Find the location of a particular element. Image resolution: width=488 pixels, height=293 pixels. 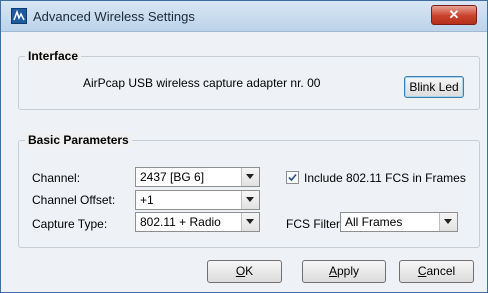

ok-button: OK is located at coordinates (244, 271).